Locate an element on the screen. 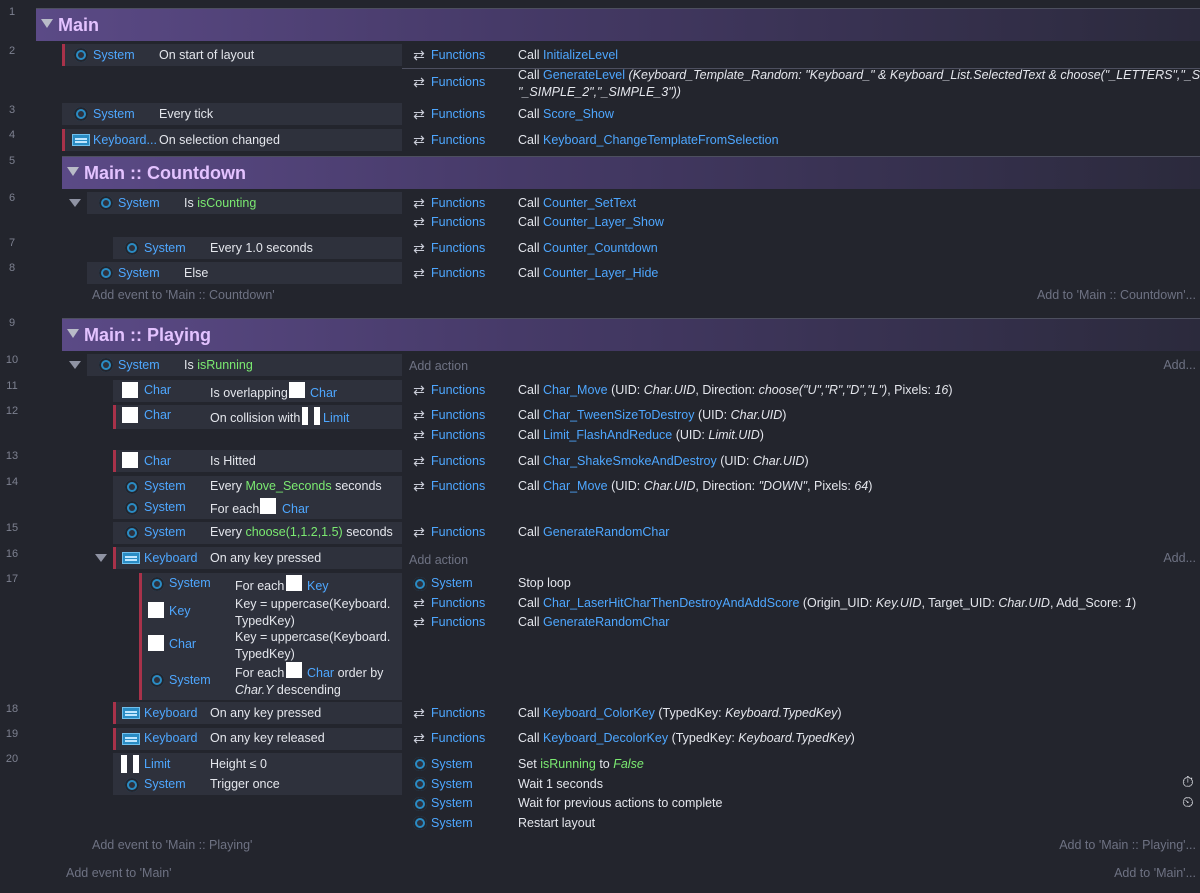  line-number: 20 is located at coordinates (12, 759).